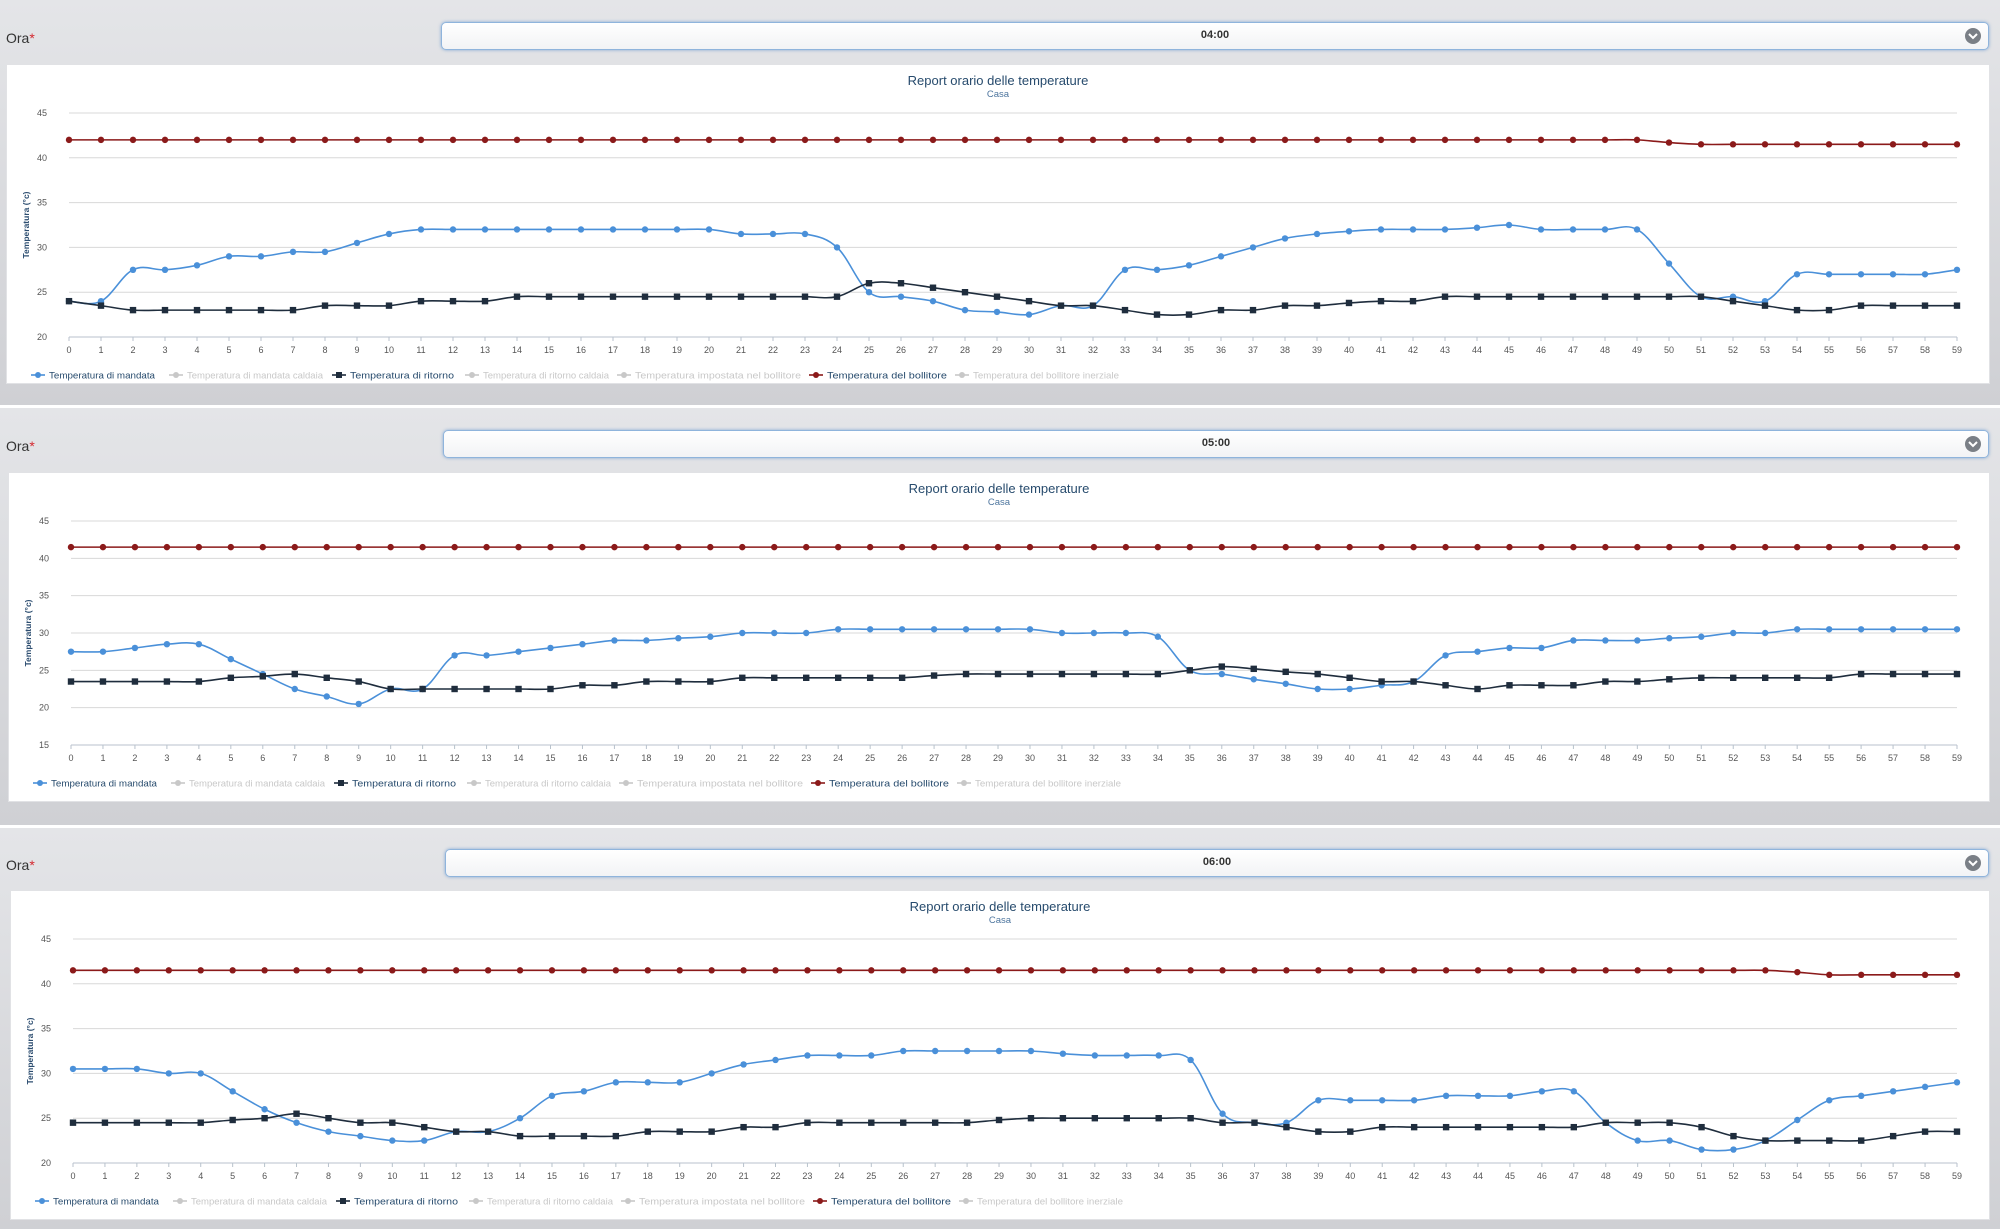 Image resolution: width=2000 pixels, height=1229 pixels. What do you see at coordinates (645, 350) in the screenshot?
I see `x-tick-label: 18` at bounding box center [645, 350].